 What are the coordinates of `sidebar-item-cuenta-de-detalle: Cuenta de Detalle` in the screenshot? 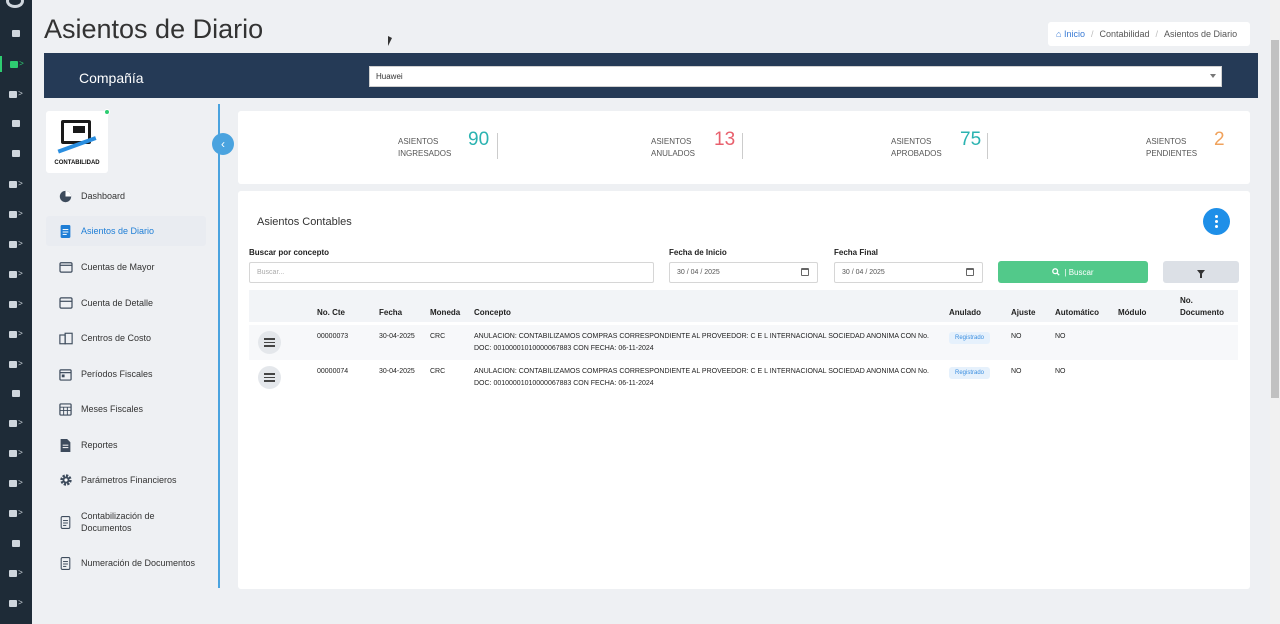 It's located at (126, 303).